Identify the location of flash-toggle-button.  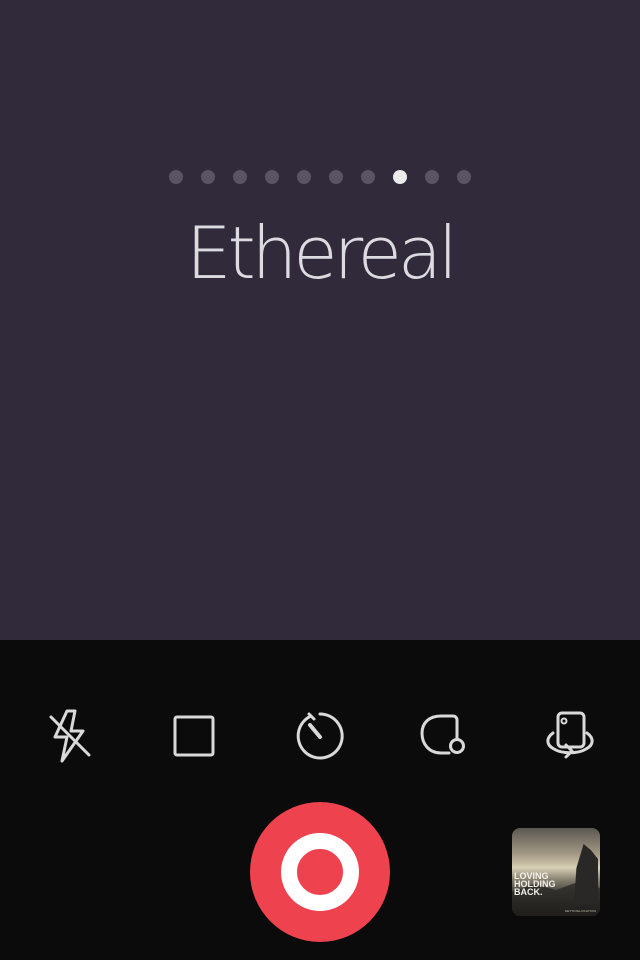
(70, 736).